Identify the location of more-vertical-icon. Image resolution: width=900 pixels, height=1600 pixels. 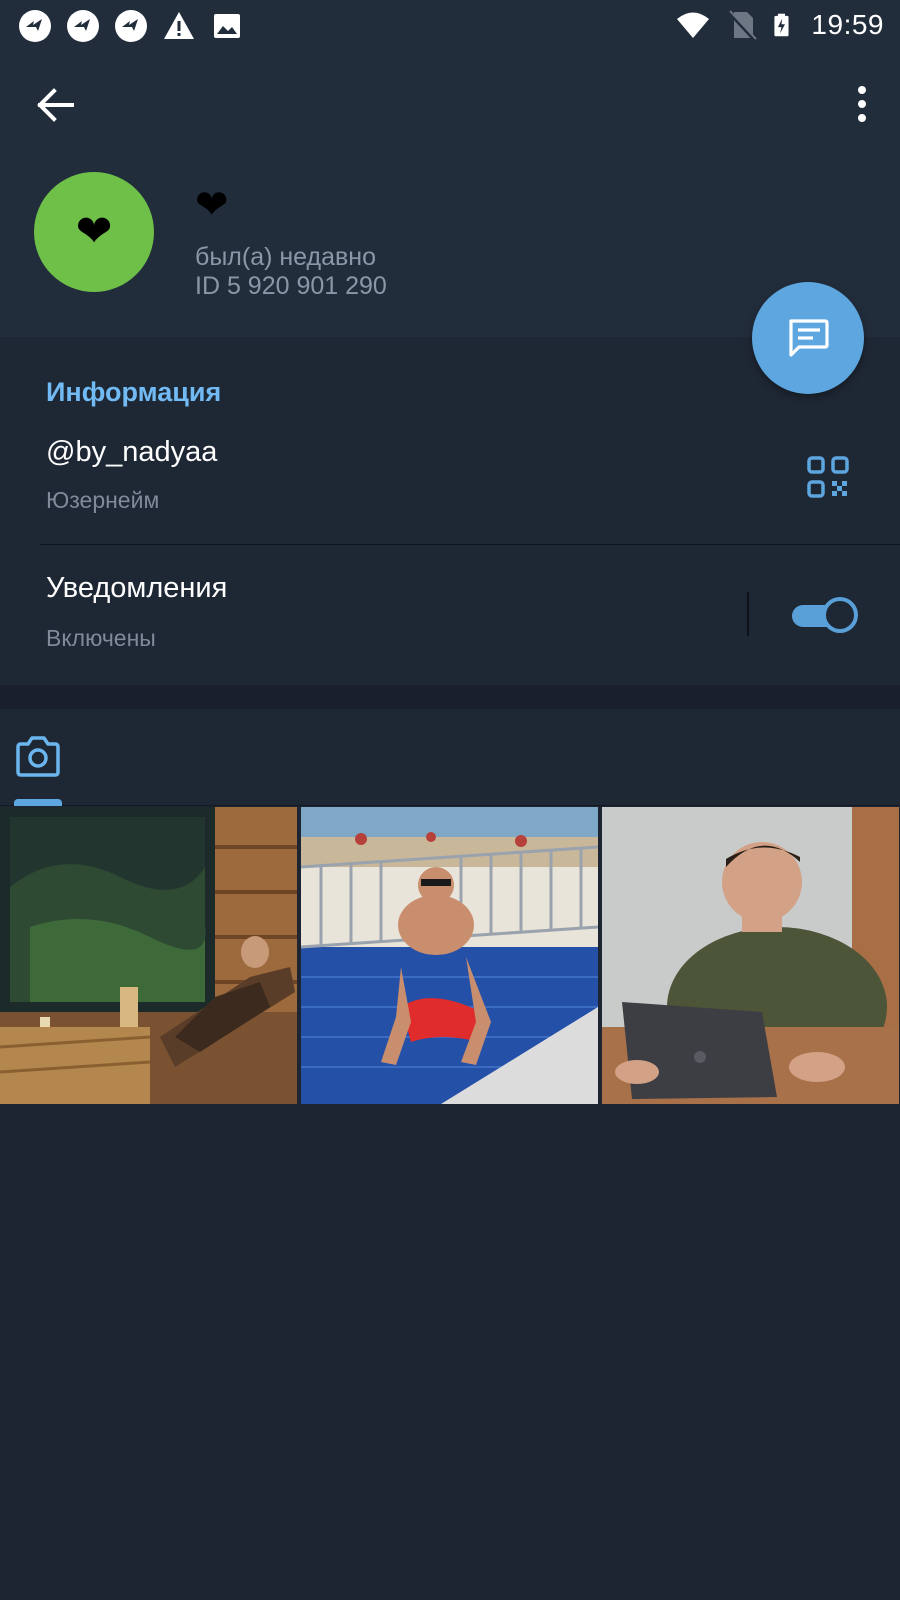
(855, 105).